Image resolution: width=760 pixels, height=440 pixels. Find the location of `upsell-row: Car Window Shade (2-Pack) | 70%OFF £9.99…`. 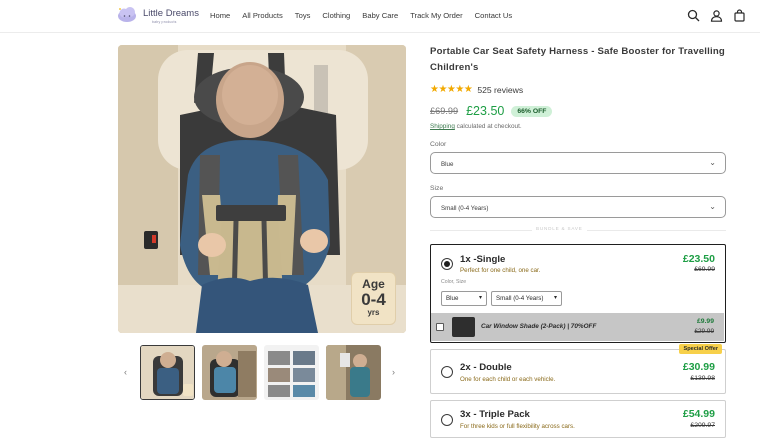

upsell-row: Car Window Shade (2-Pack) | 70%OFF £9.99… is located at coordinates (577, 327).